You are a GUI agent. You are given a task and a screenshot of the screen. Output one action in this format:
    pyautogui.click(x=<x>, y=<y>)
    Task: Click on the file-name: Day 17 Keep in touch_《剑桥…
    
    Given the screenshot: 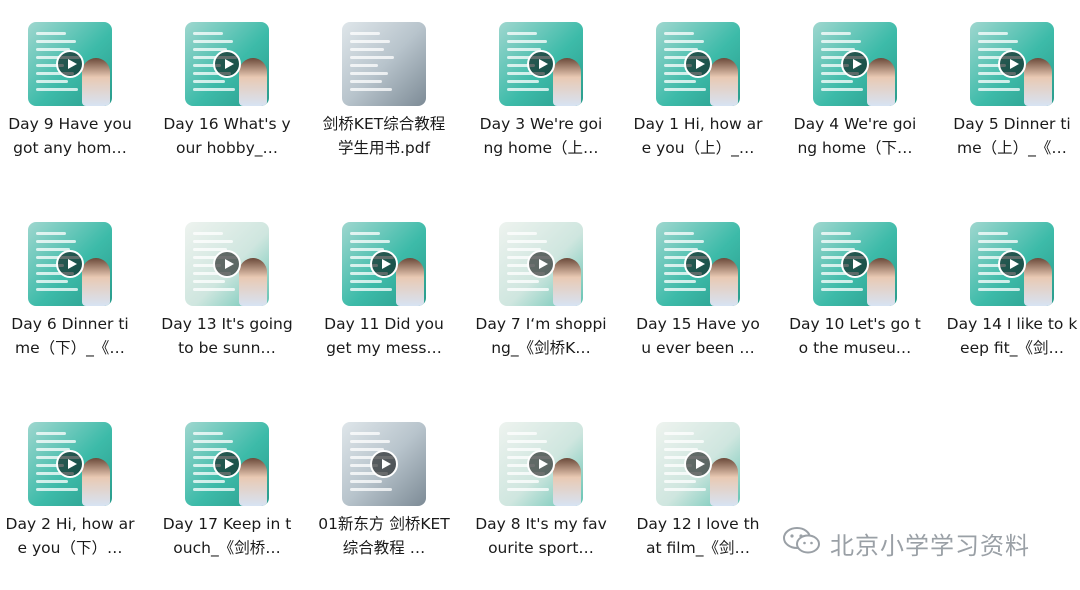 What is the action you would take?
    pyautogui.click(x=227, y=536)
    